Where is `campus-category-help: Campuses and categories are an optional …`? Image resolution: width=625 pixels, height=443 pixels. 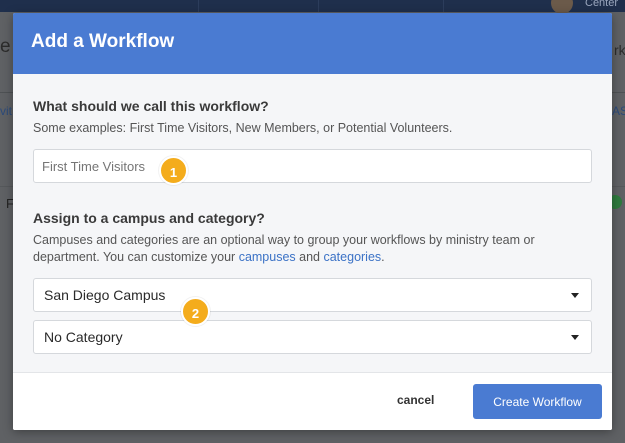
campus-category-help: Campuses and categories are an optional … is located at coordinates (312, 249).